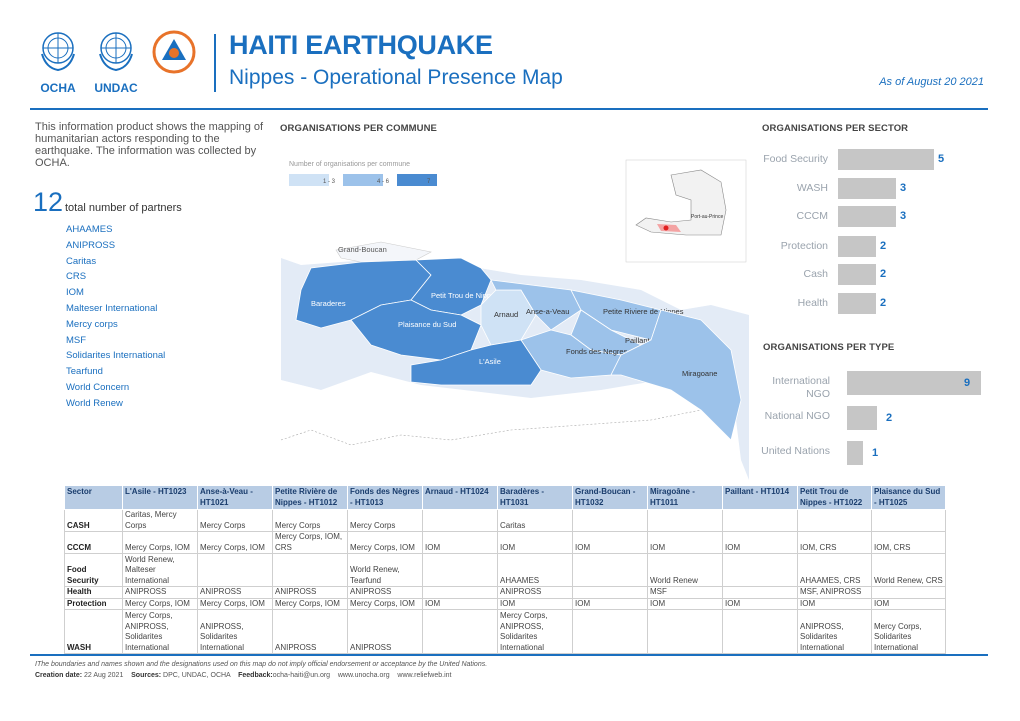 The height and width of the screenshot is (721, 1020). What do you see at coordinates (364, 675) in the screenshot?
I see `unocha-link: www.unocha.org` at bounding box center [364, 675].